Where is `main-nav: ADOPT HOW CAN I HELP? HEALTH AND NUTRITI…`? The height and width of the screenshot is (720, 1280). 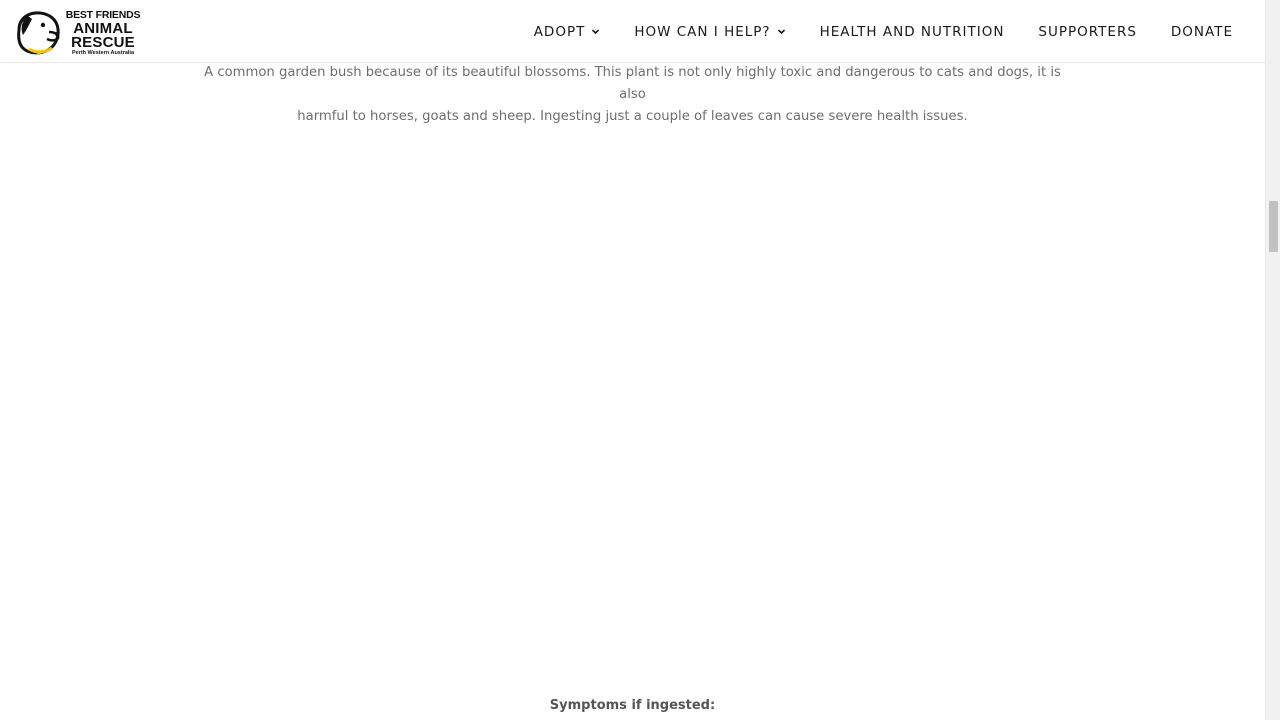 main-nav: ADOPT HOW CAN I HELP? HEALTH AND NUTRITI… is located at coordinates (883, 31).